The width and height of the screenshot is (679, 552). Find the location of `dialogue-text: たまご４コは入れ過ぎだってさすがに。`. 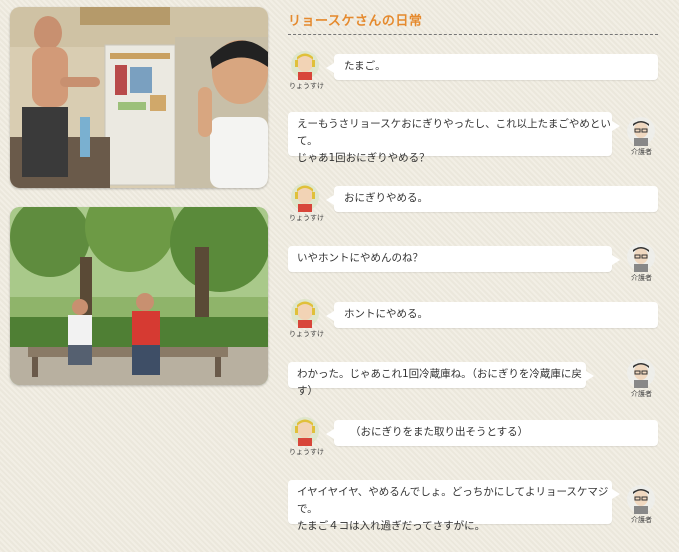

dialogue-text: たまご４コは入れ過ぎだってさすがに。 is located at coordinates (391, 526).